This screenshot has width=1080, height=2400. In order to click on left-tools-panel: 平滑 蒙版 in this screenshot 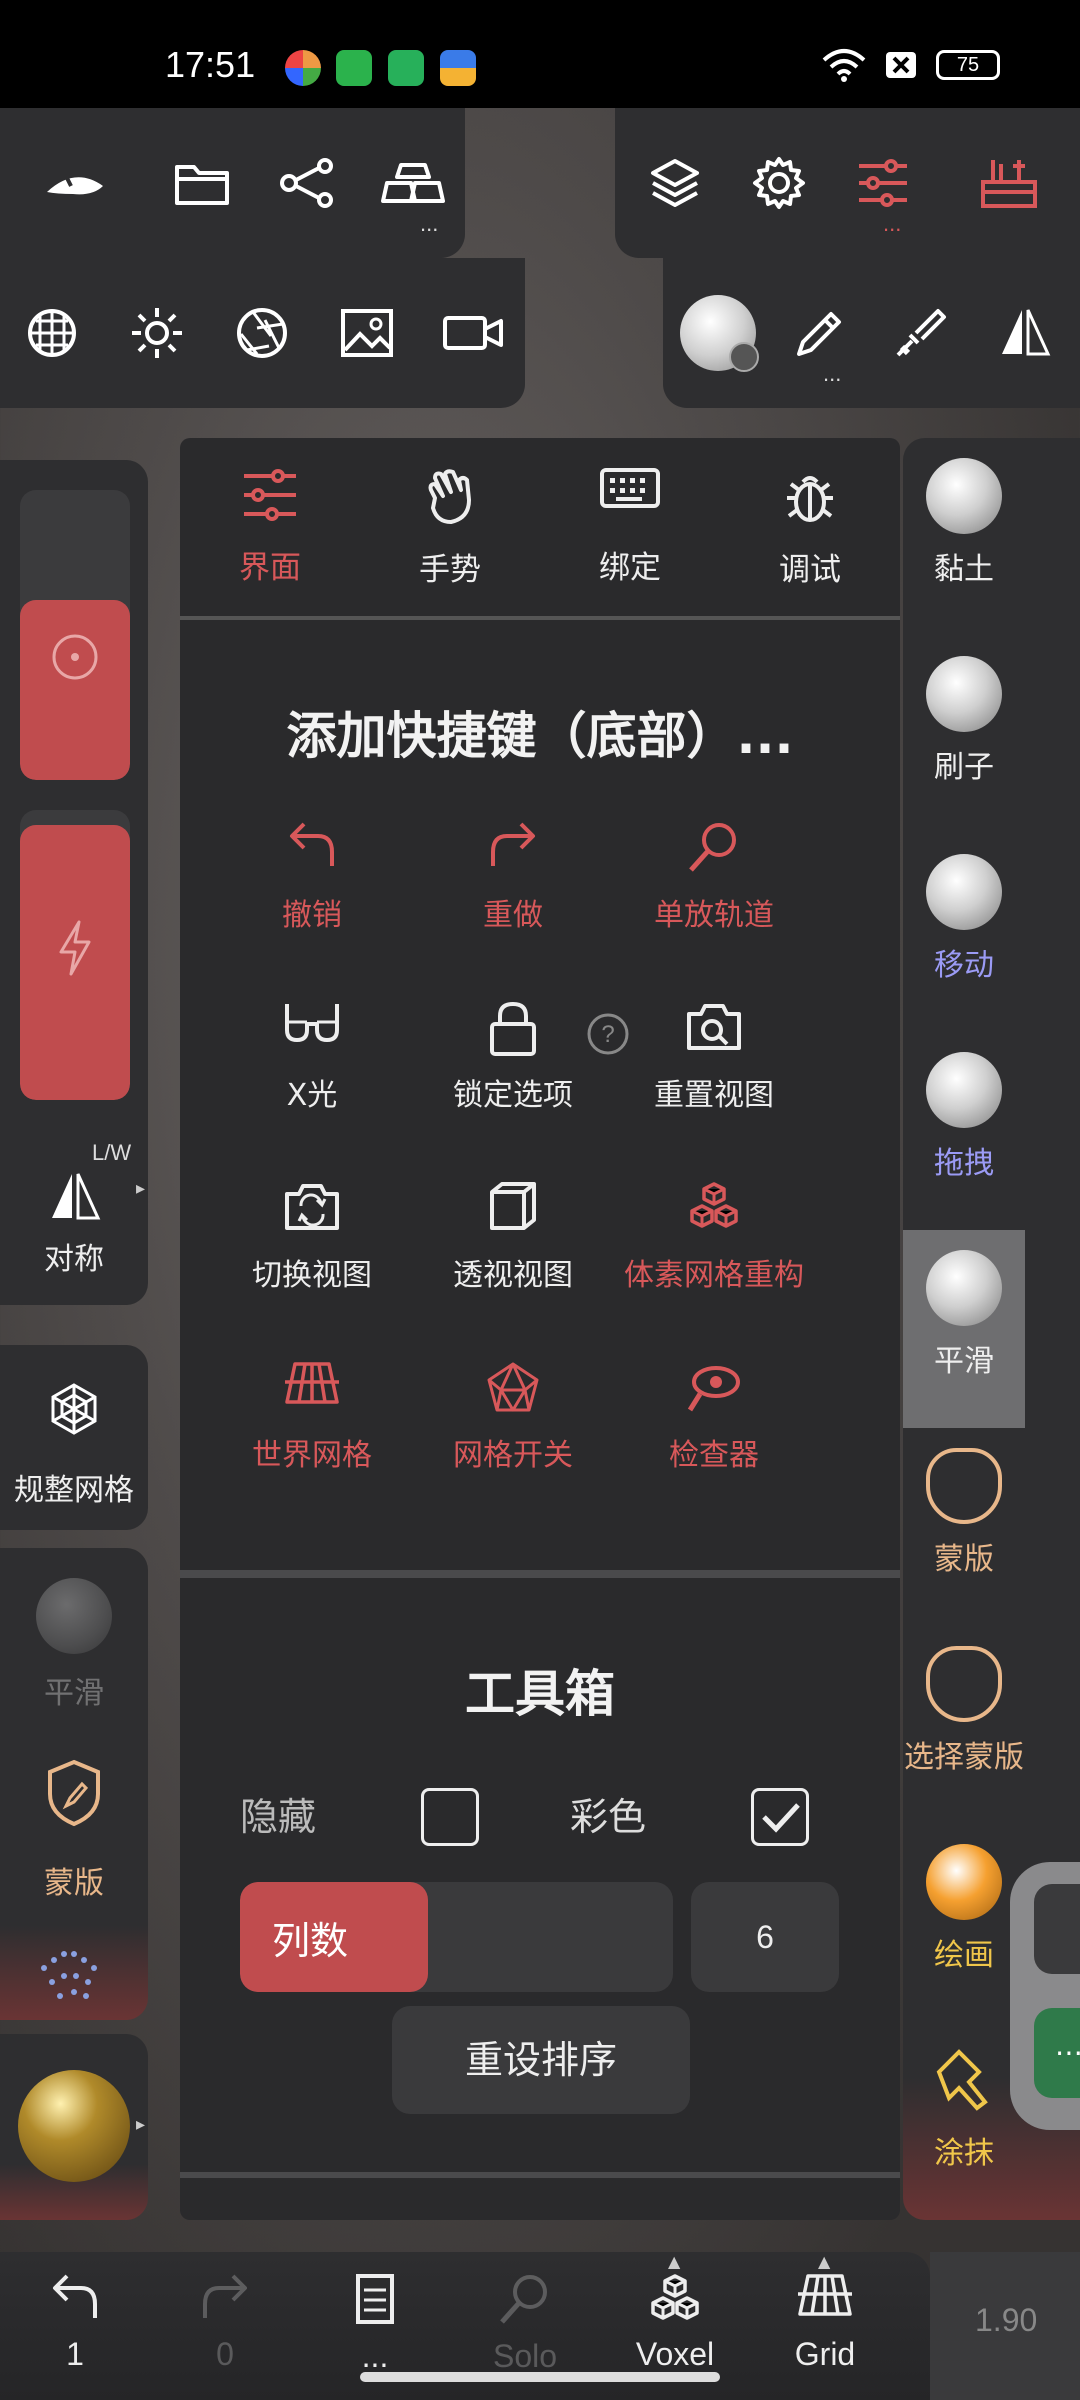, I will do `click(74, 1784)`.